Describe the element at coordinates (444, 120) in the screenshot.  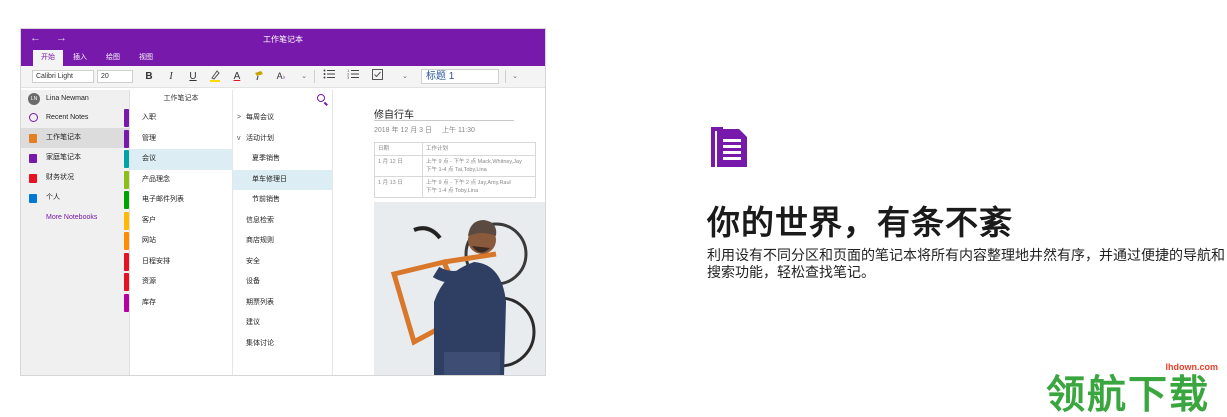
I see `title-underline` at that location.